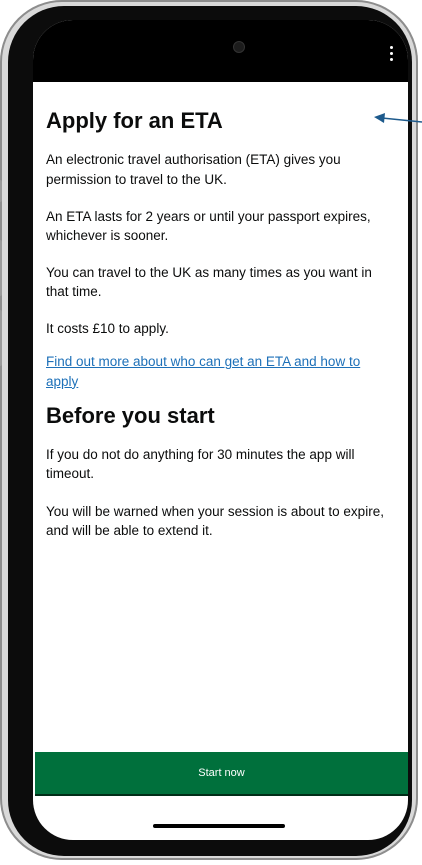 This screenshot has height=865, width=422. I want to click on cost-text: It costs £10 to apply., so click(107, 329).